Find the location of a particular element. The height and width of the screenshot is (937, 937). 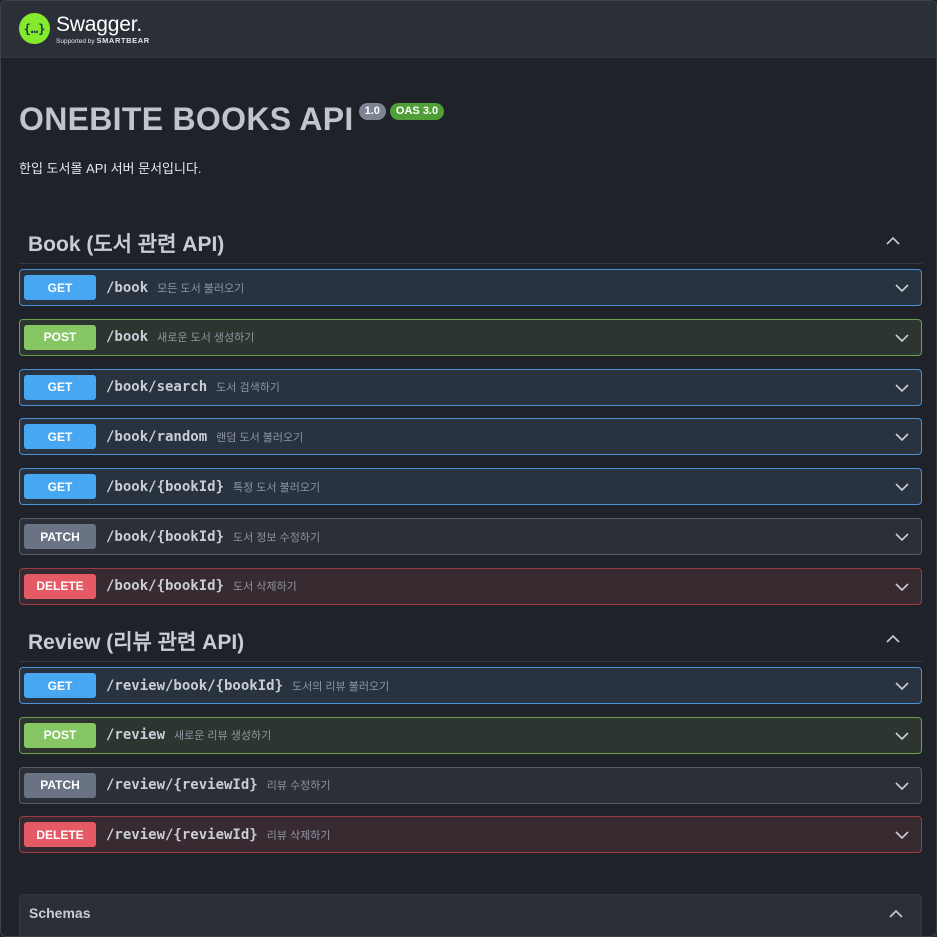

title-row: ONEBITE BOOKS API 1.0 OAS 3.0 is located at coordinates (232, 119).